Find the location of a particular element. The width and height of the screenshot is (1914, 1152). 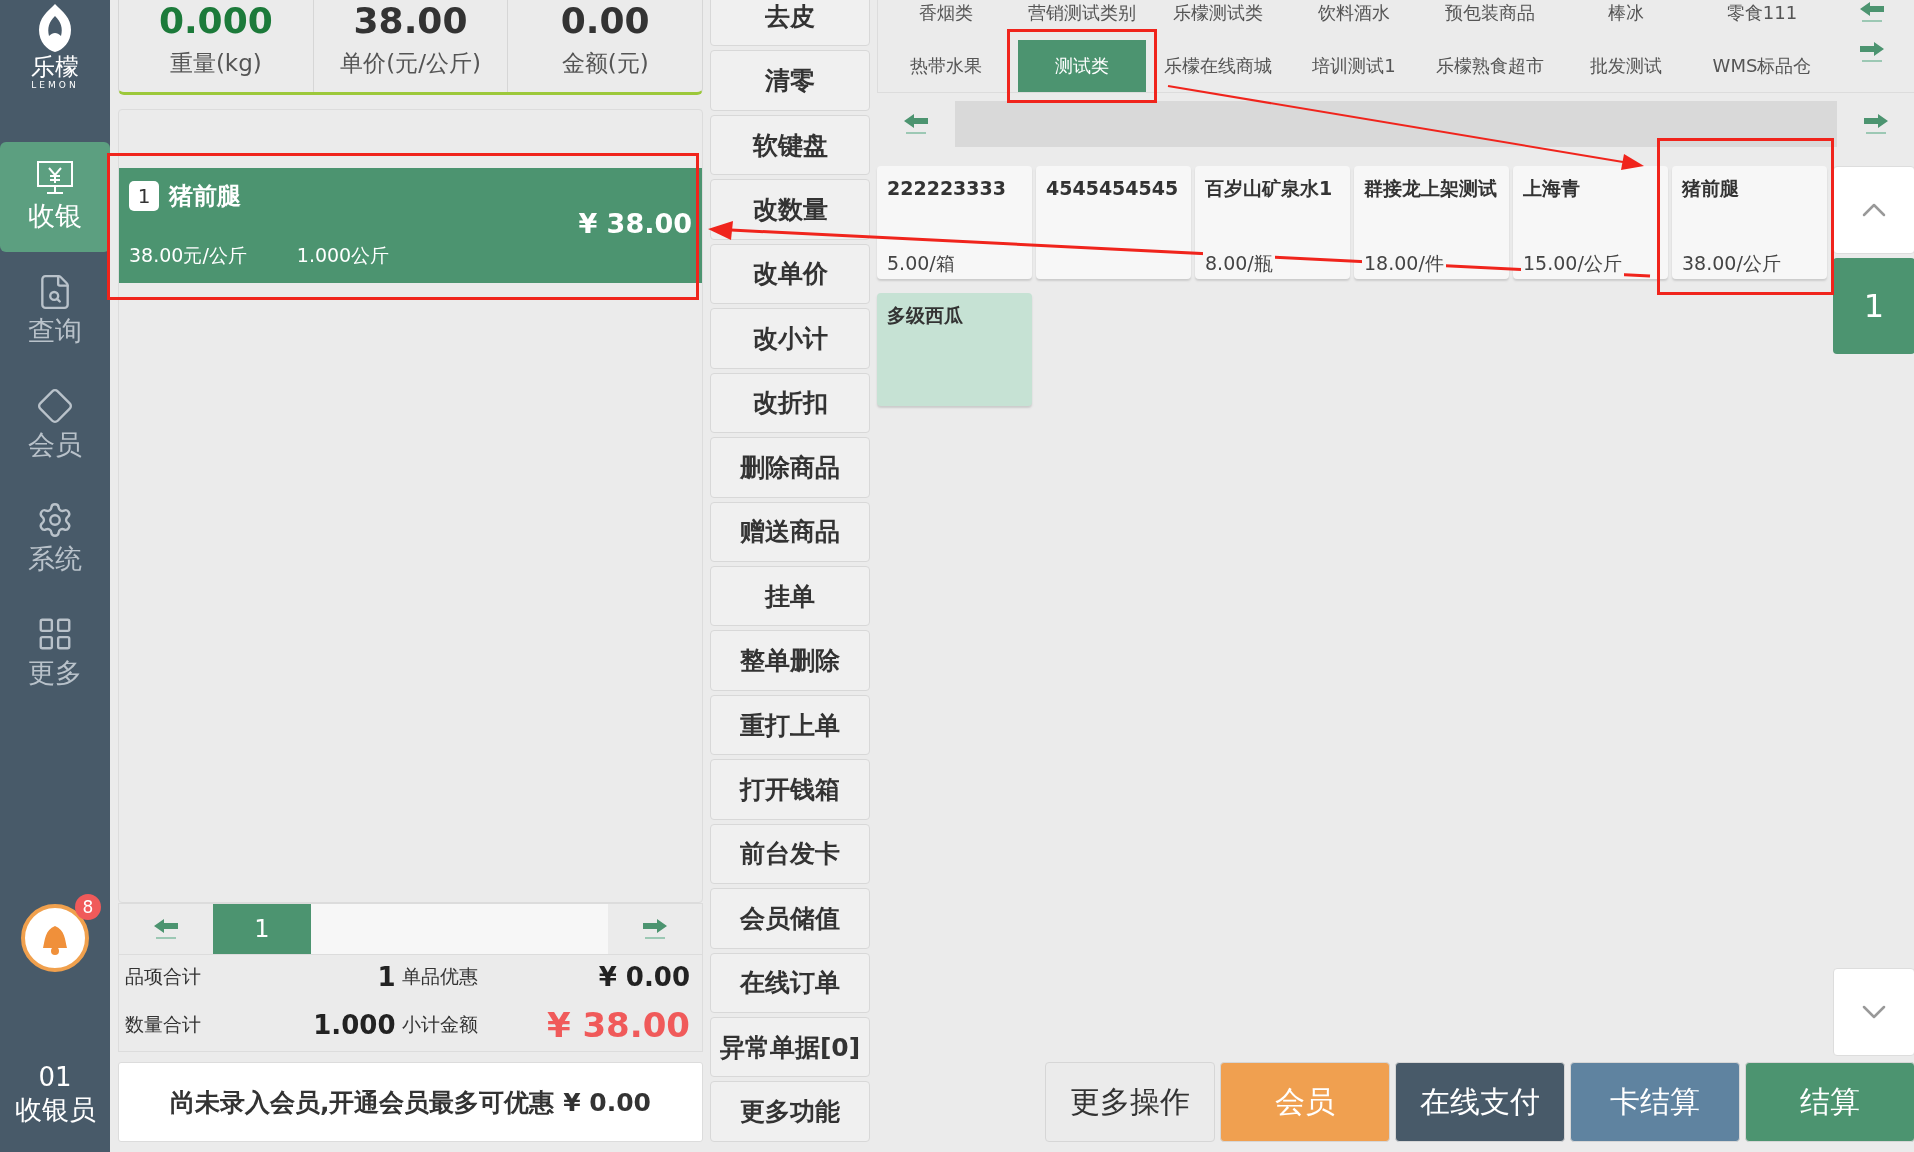

category-tab: 营销测试类别 is located at coordinates (1082, 13).